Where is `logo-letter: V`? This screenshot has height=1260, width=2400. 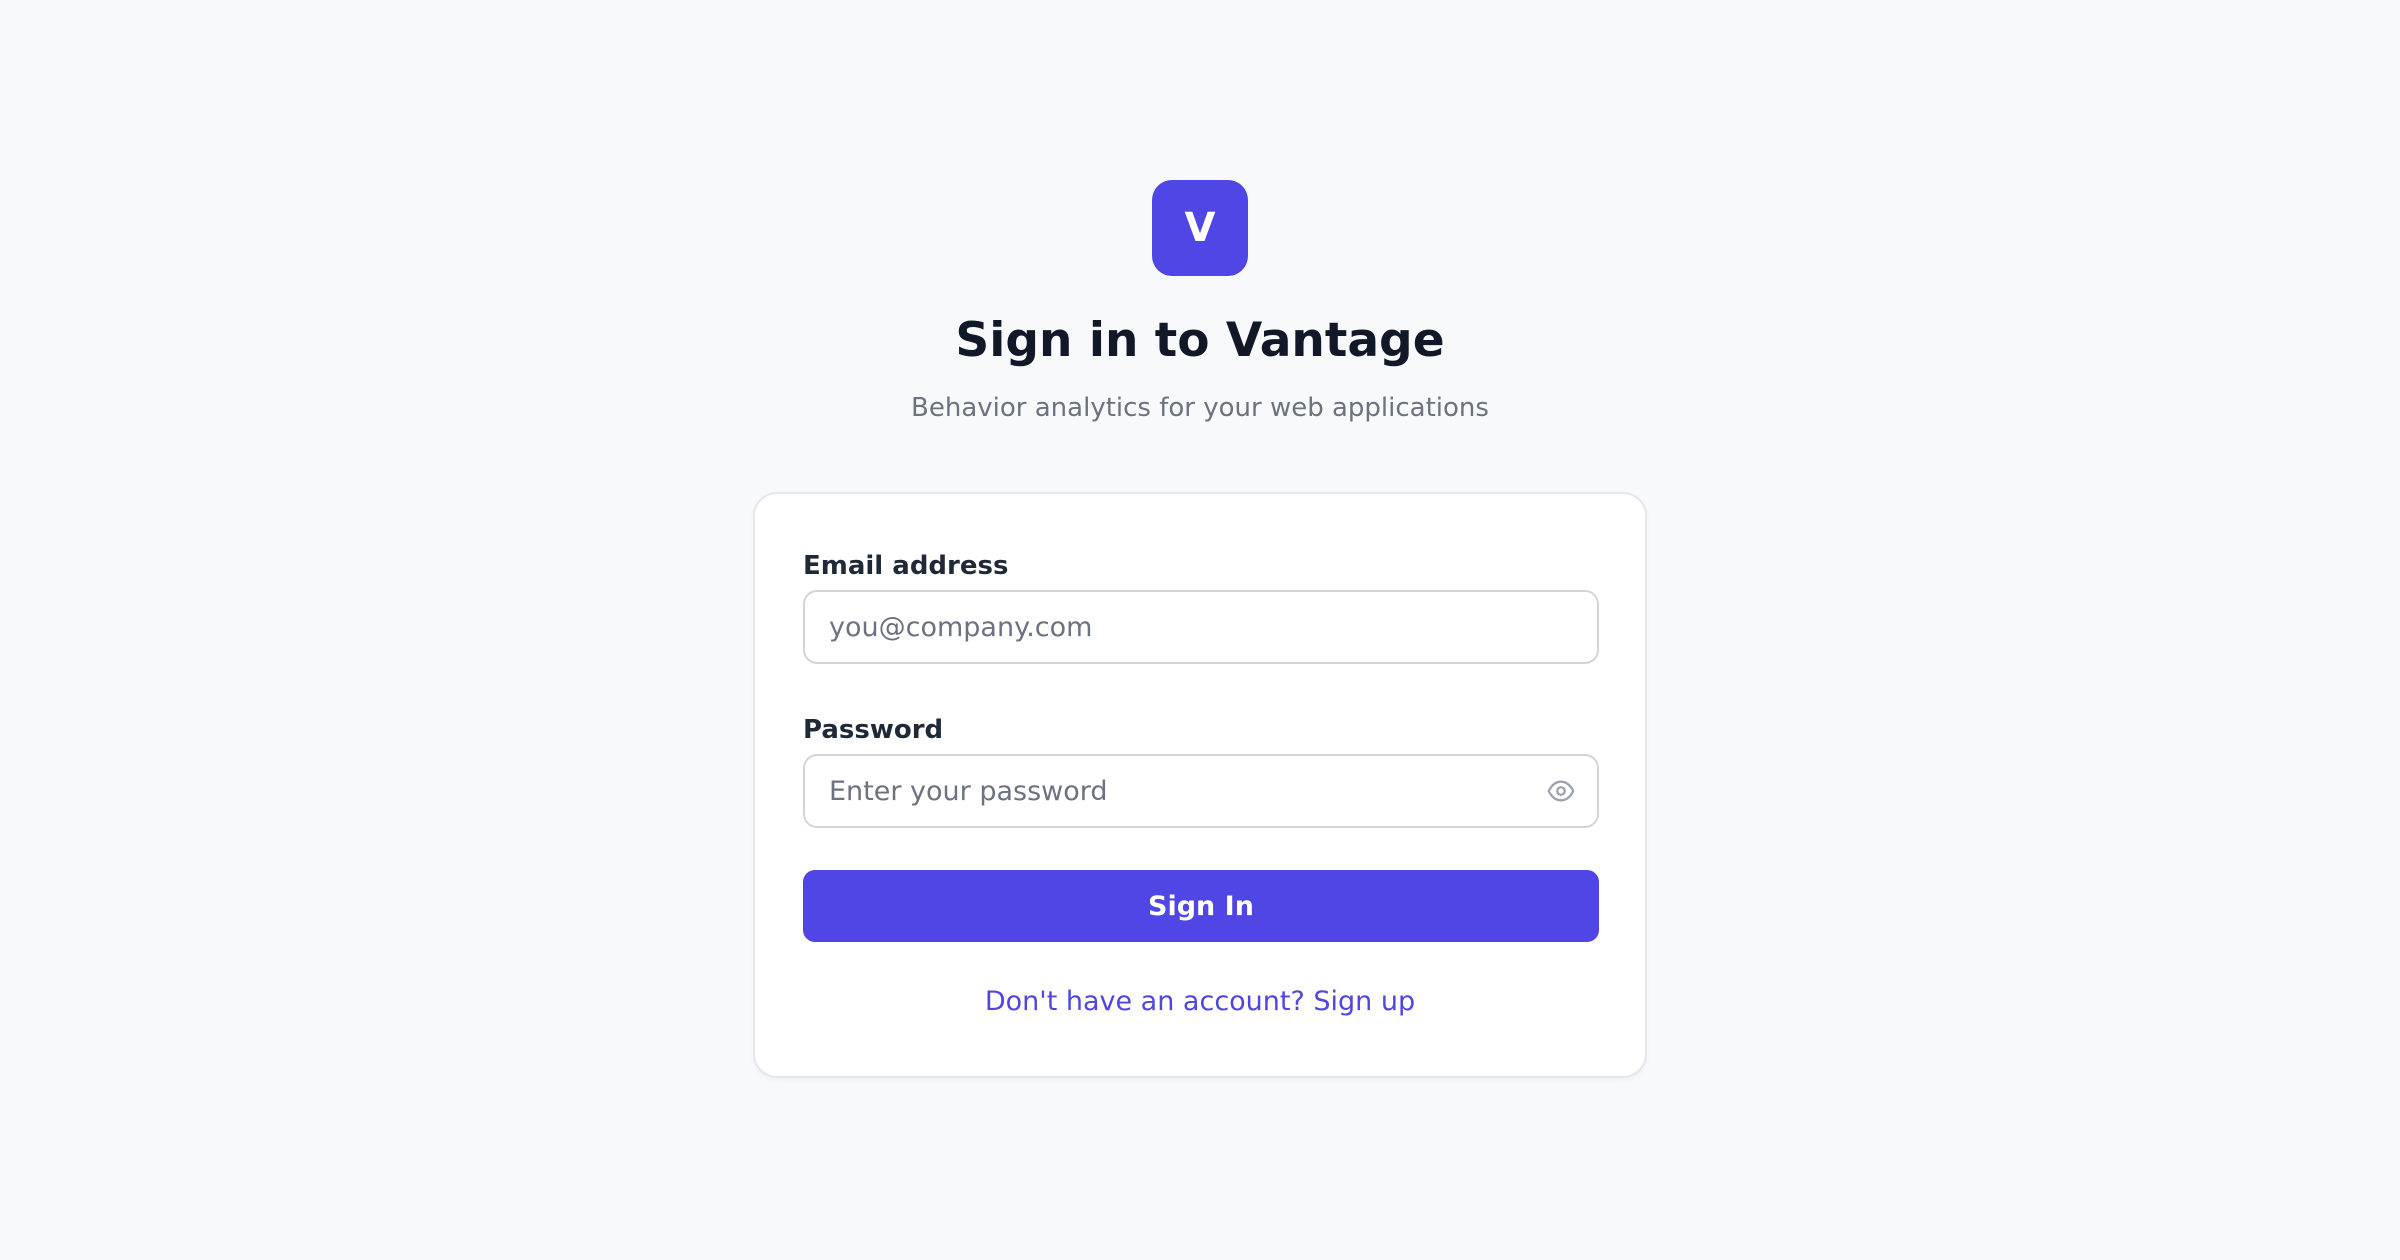 logo-letter: V is located at coordinates (1200, 228).